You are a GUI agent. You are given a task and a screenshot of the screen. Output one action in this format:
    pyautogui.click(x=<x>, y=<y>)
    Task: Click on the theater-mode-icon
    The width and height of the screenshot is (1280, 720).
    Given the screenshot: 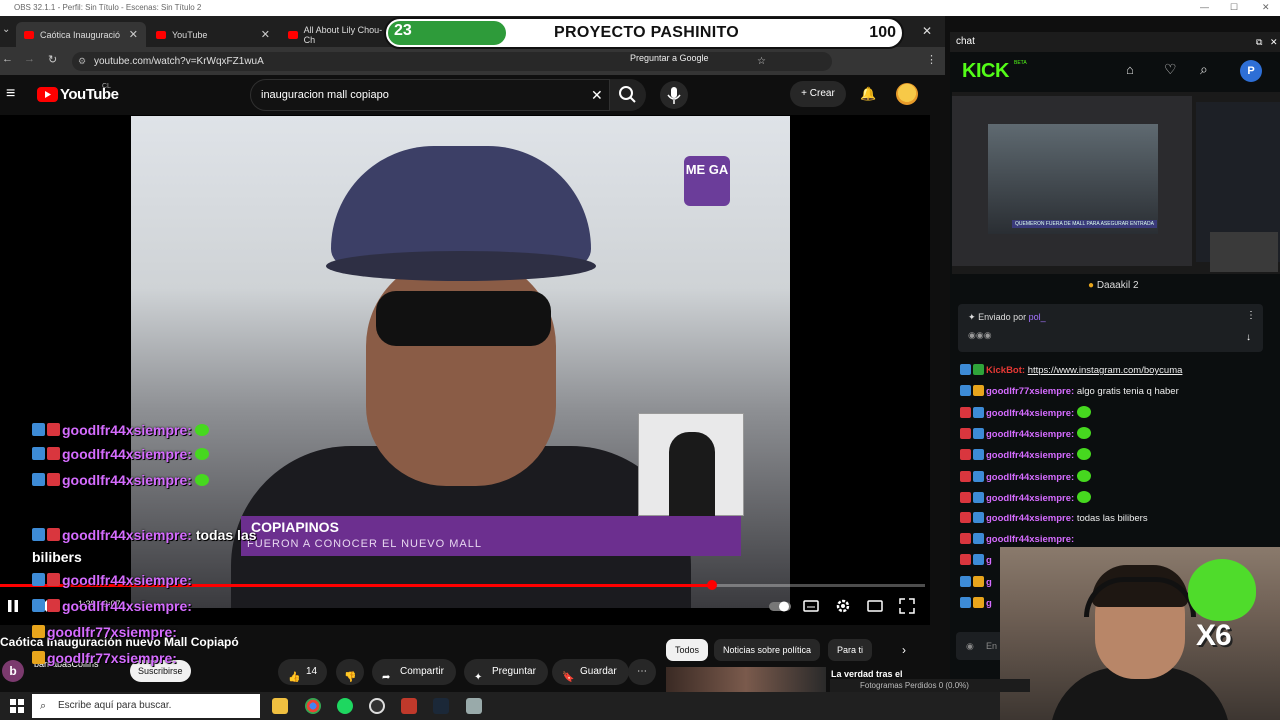 What is the action you would take?
    pyautogui.click(x=875, y=606)
    